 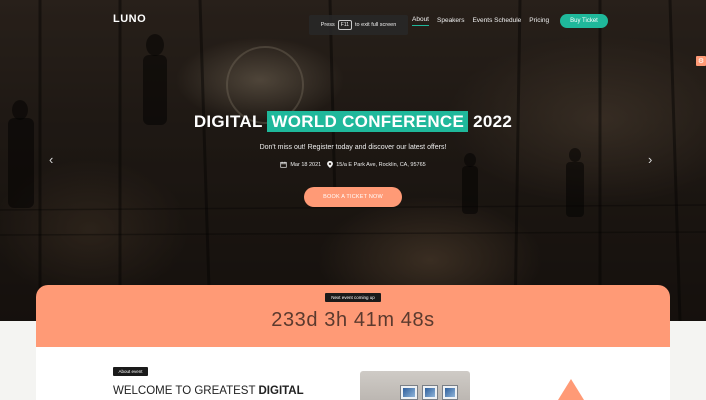 I want to click on nav-item-events-schedule: Events Schedule, so click(x=496, y=21).